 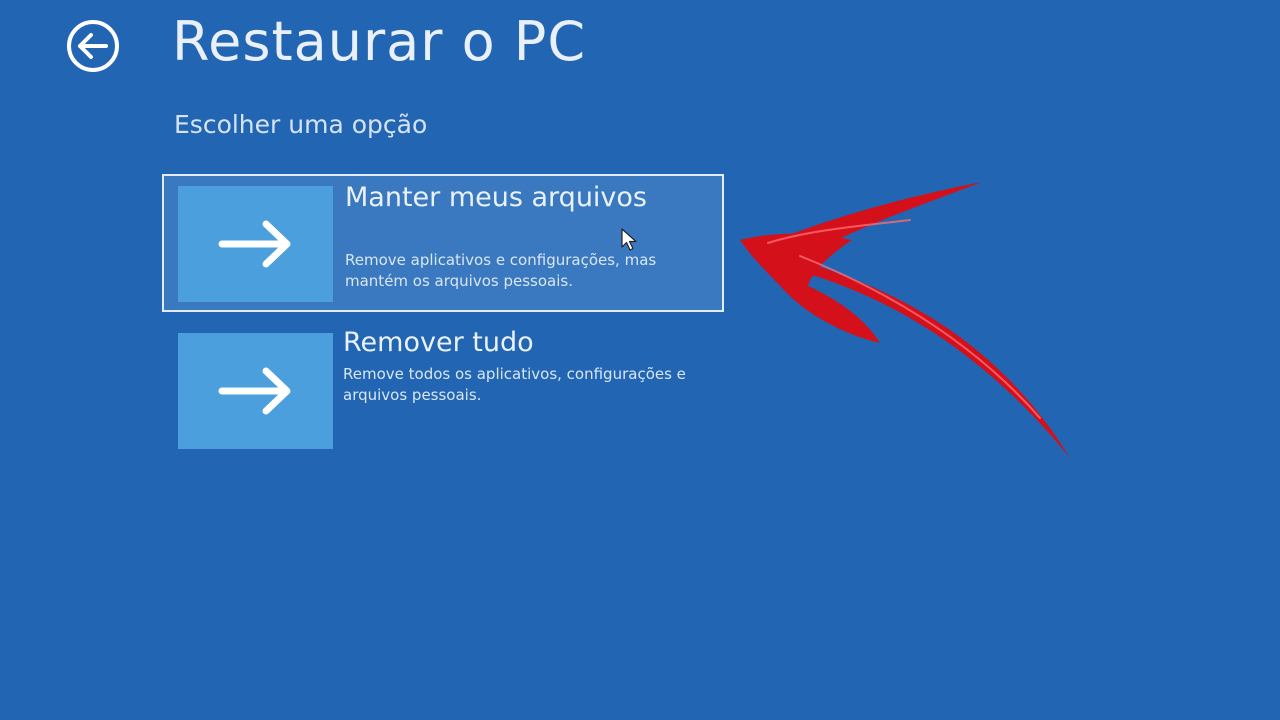 I want to click on back-button, so click(x=93, y=47).